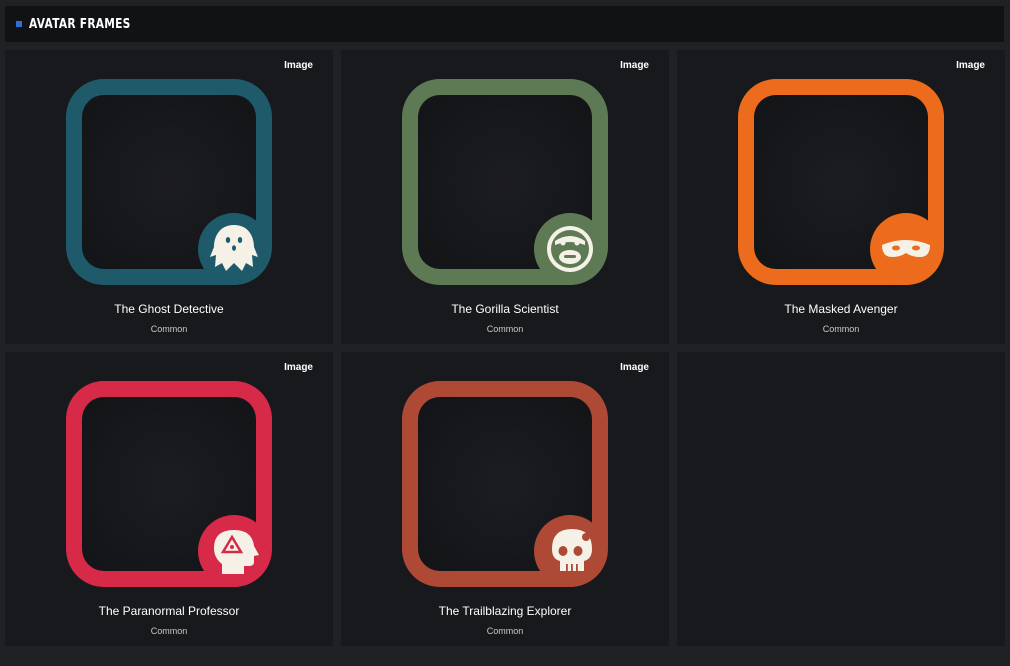  What do you see at coordinates (570, 249) in the screenshot?
I see `gorilla-icon` at bounding box center [570, 249].